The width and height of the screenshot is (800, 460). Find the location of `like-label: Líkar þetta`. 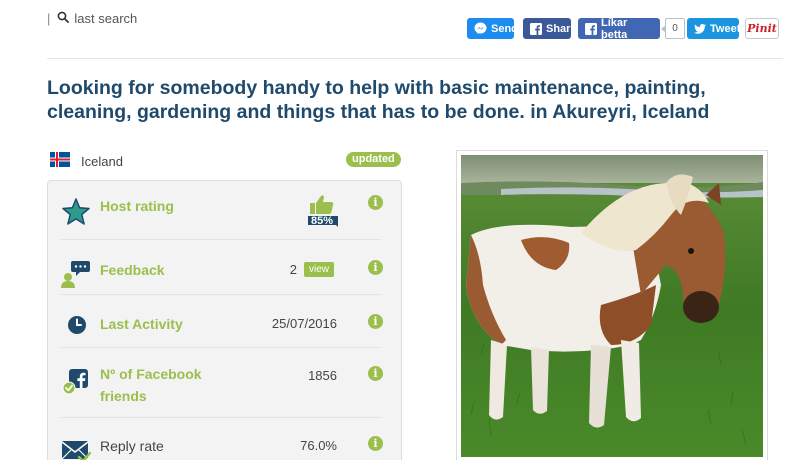

like-label: Líkar þetta is located at coordinates (614, 28).